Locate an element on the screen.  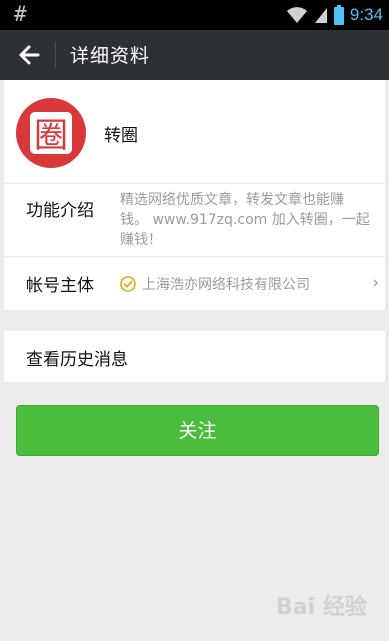
baidu-watermark-logo: Bai 经验 is located at coordinates (321, 607).